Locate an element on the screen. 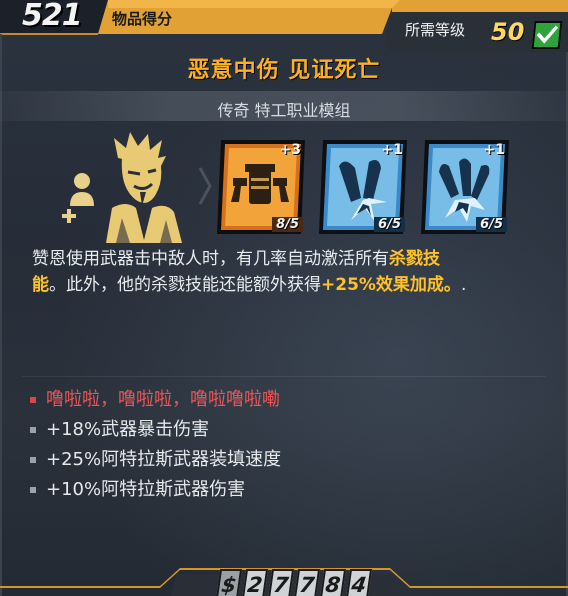 The width and height of the screenshot is (568, 596). item-score-label: 物品得分 is located at coordinates (142, 19).